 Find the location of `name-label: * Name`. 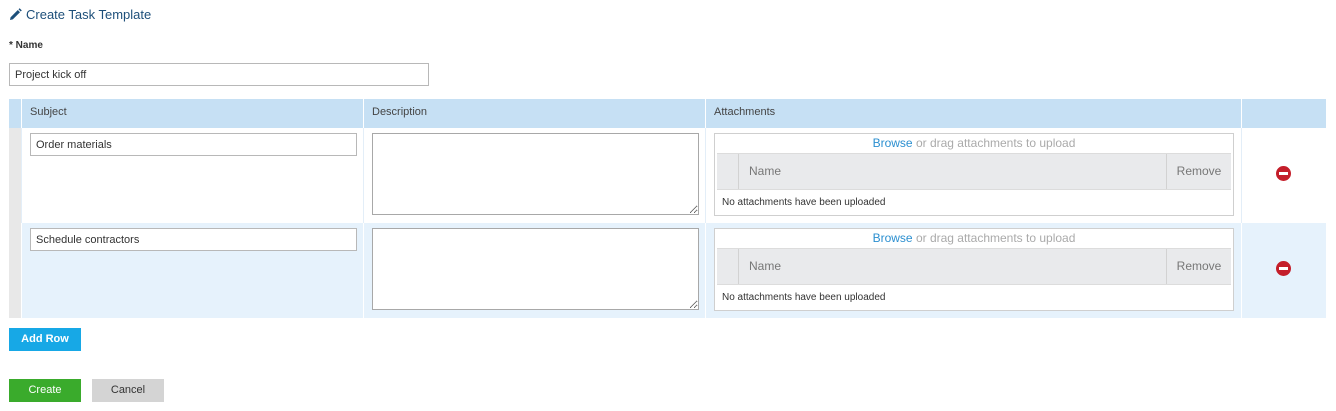

name-label: * Name is located at coordinates (26, 45).